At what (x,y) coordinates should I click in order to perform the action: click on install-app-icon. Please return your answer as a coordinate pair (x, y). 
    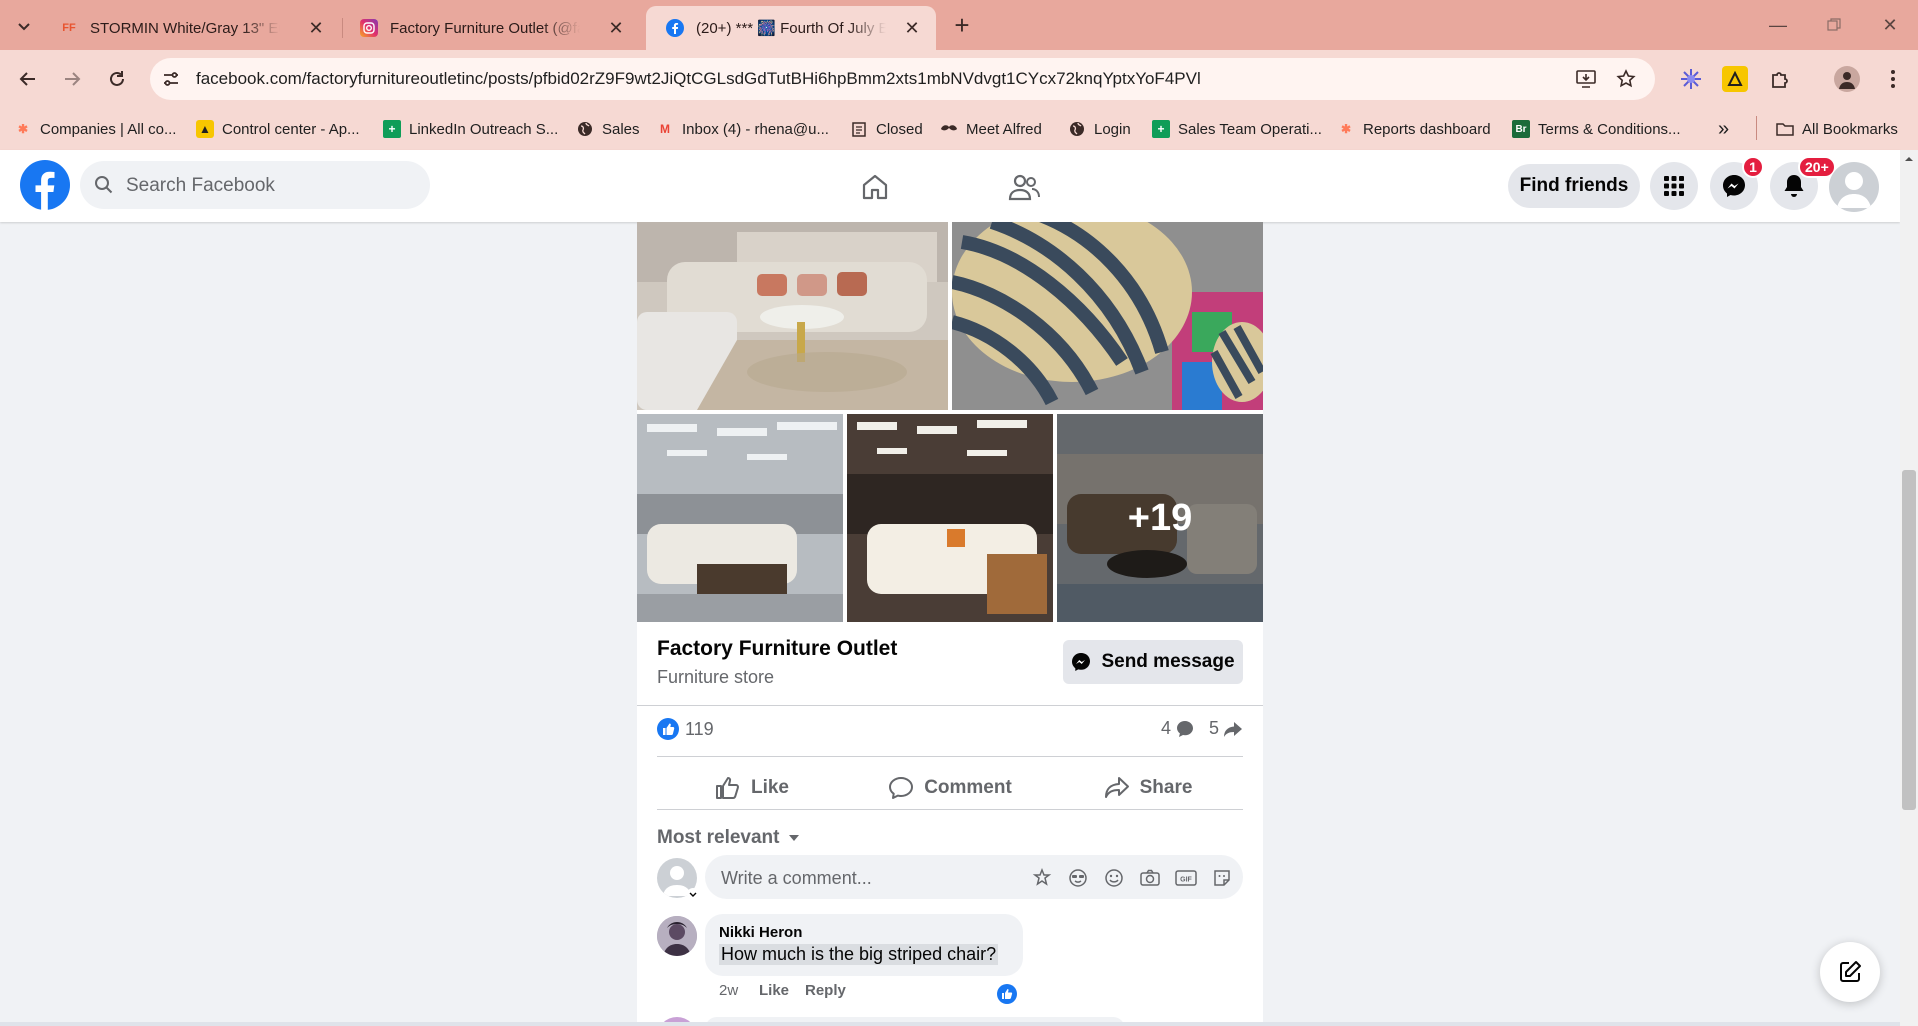
    Looking at the image, I should click on (1586, 79).